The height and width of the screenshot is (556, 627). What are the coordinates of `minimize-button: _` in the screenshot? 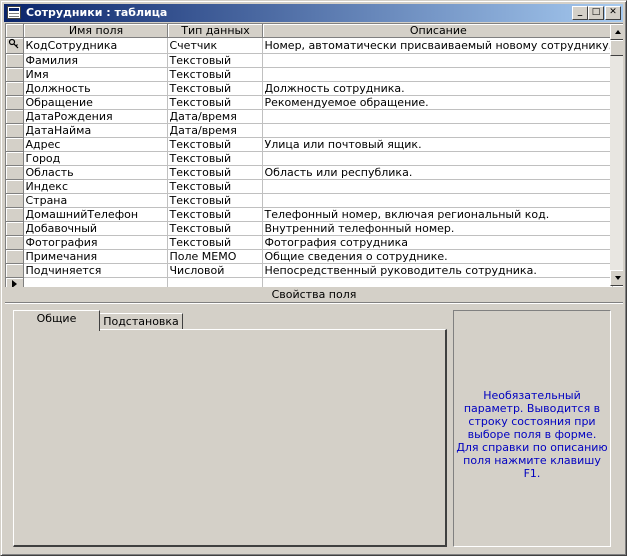 It's located at (580, 13).